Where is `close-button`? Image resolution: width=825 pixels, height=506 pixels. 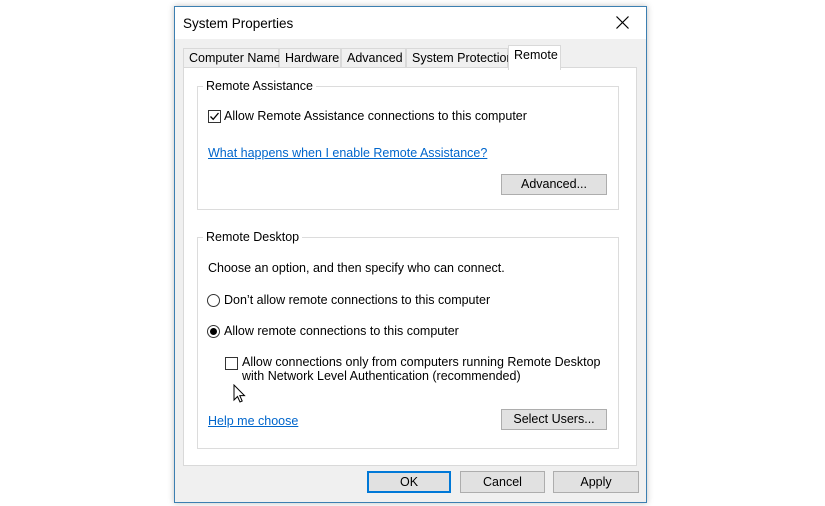 close-button is located at coordinates (623, 23).